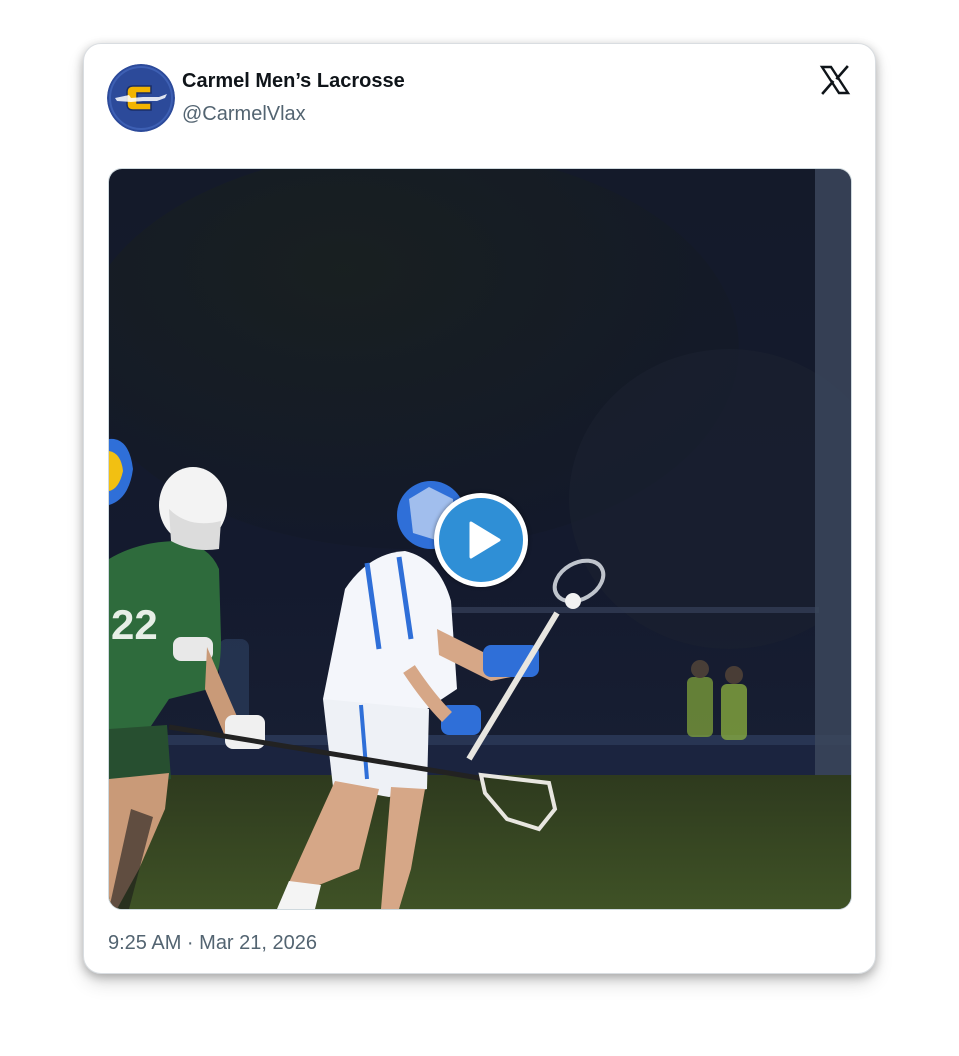 The image size is (959, 1056). I want to click on author-handle: @CarmelVlax, so click(244, 114).